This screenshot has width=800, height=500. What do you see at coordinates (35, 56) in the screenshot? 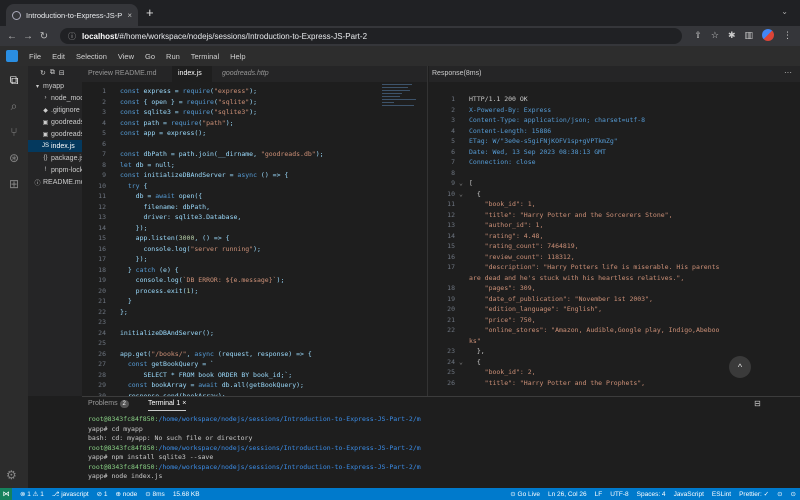
I see `menu-file: File` at bounding box center [35, 56].